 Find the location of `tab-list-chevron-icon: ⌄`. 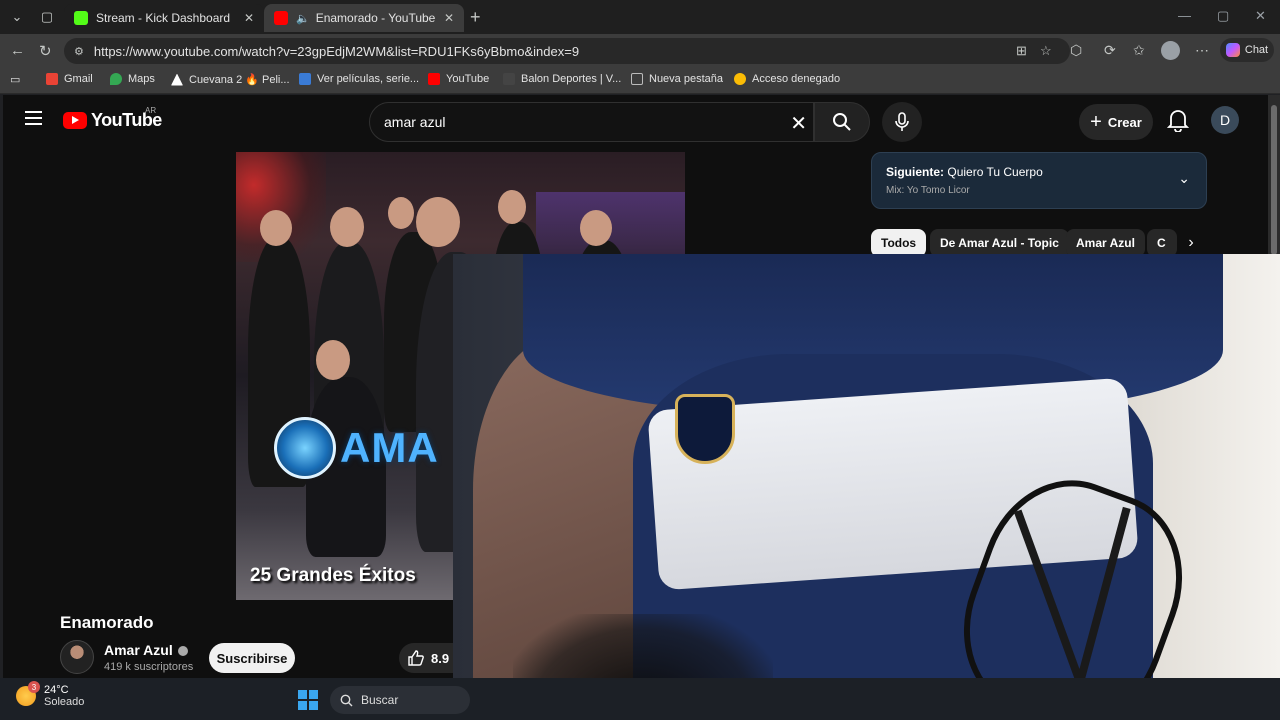

tab-list-chevron-icon: ⌄ is located at coordinates (17, 17).